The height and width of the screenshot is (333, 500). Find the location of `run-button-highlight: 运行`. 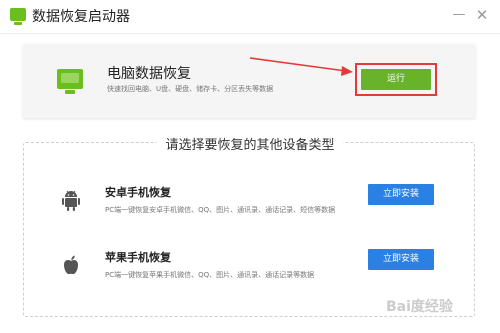

run-button-highlight: 运行 is located at coordinates (396, 79).